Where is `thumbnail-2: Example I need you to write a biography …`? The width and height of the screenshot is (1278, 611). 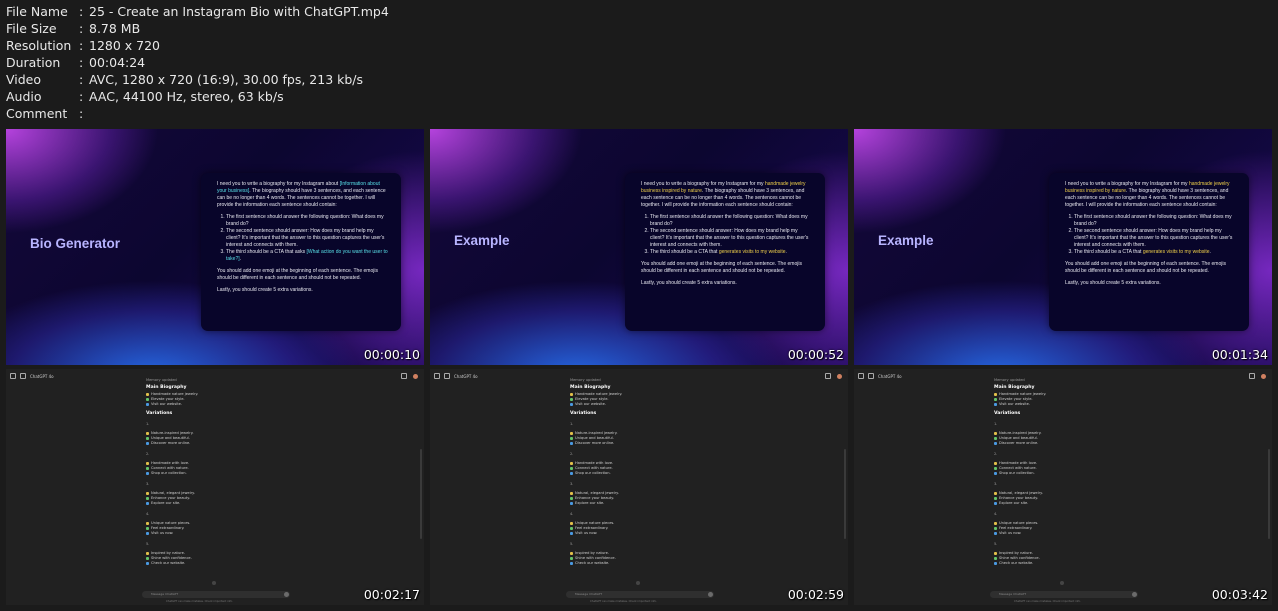 thumbnail-2: Example I need you to write a biography … is located at coordinates (639, 247).